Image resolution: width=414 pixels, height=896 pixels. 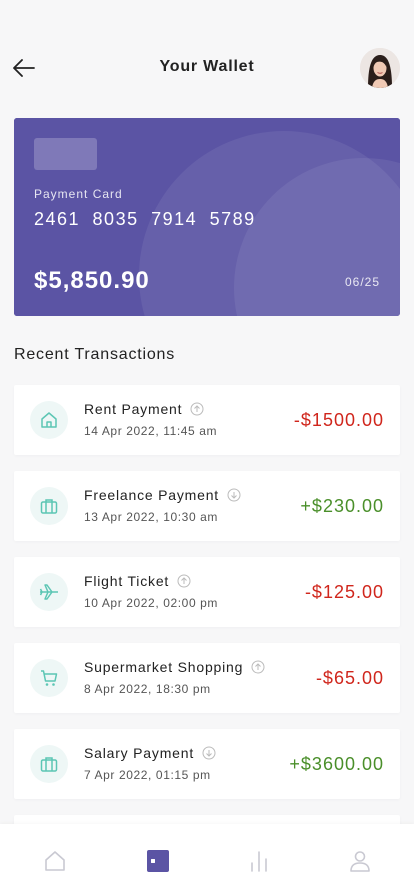 I want to click on wallet-icon, so click(x=158, y=861).